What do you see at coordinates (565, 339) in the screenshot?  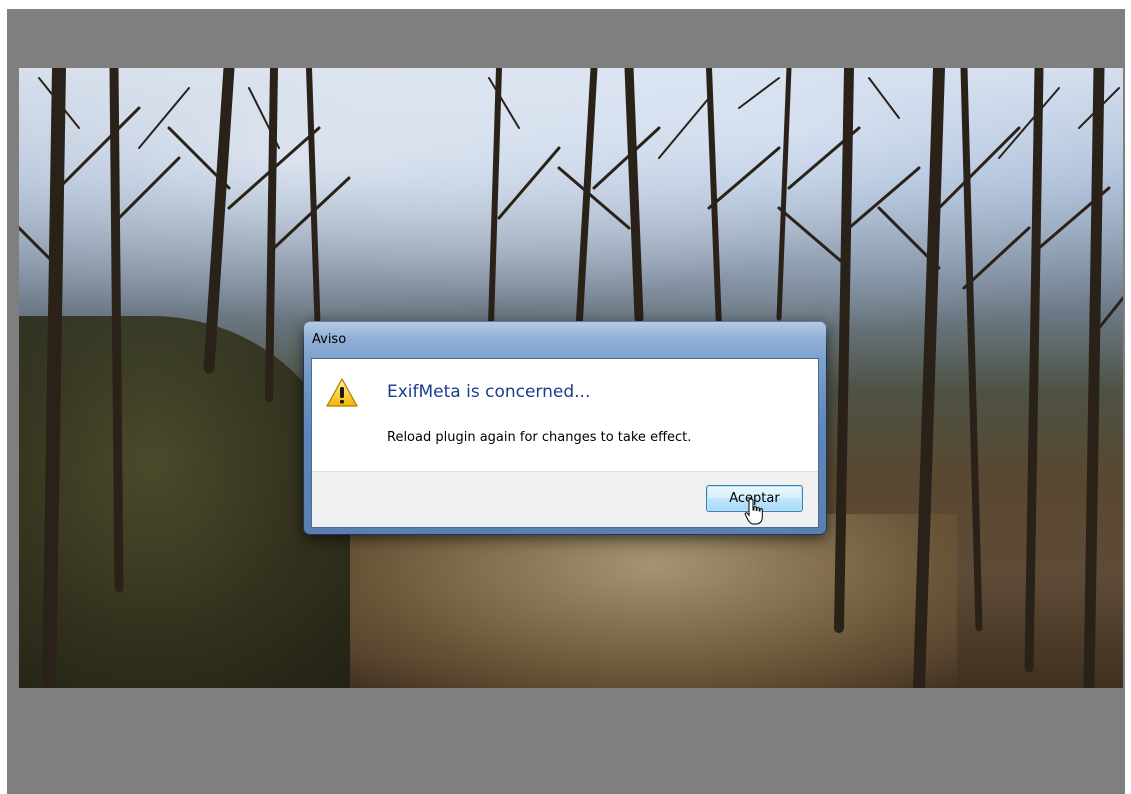 I see `dialog-titlebar: Aviso` at bounding box center [565, 339].